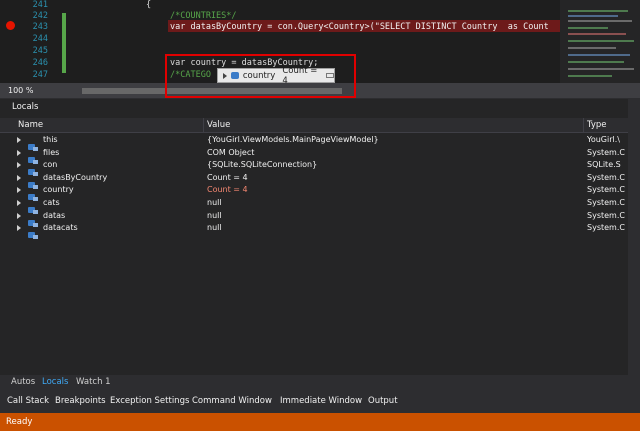  What do you see at coordinates (28, 401) in the screenshot?
I see `tab-call-stack: Call Stack` at bounding box center [28, 401].